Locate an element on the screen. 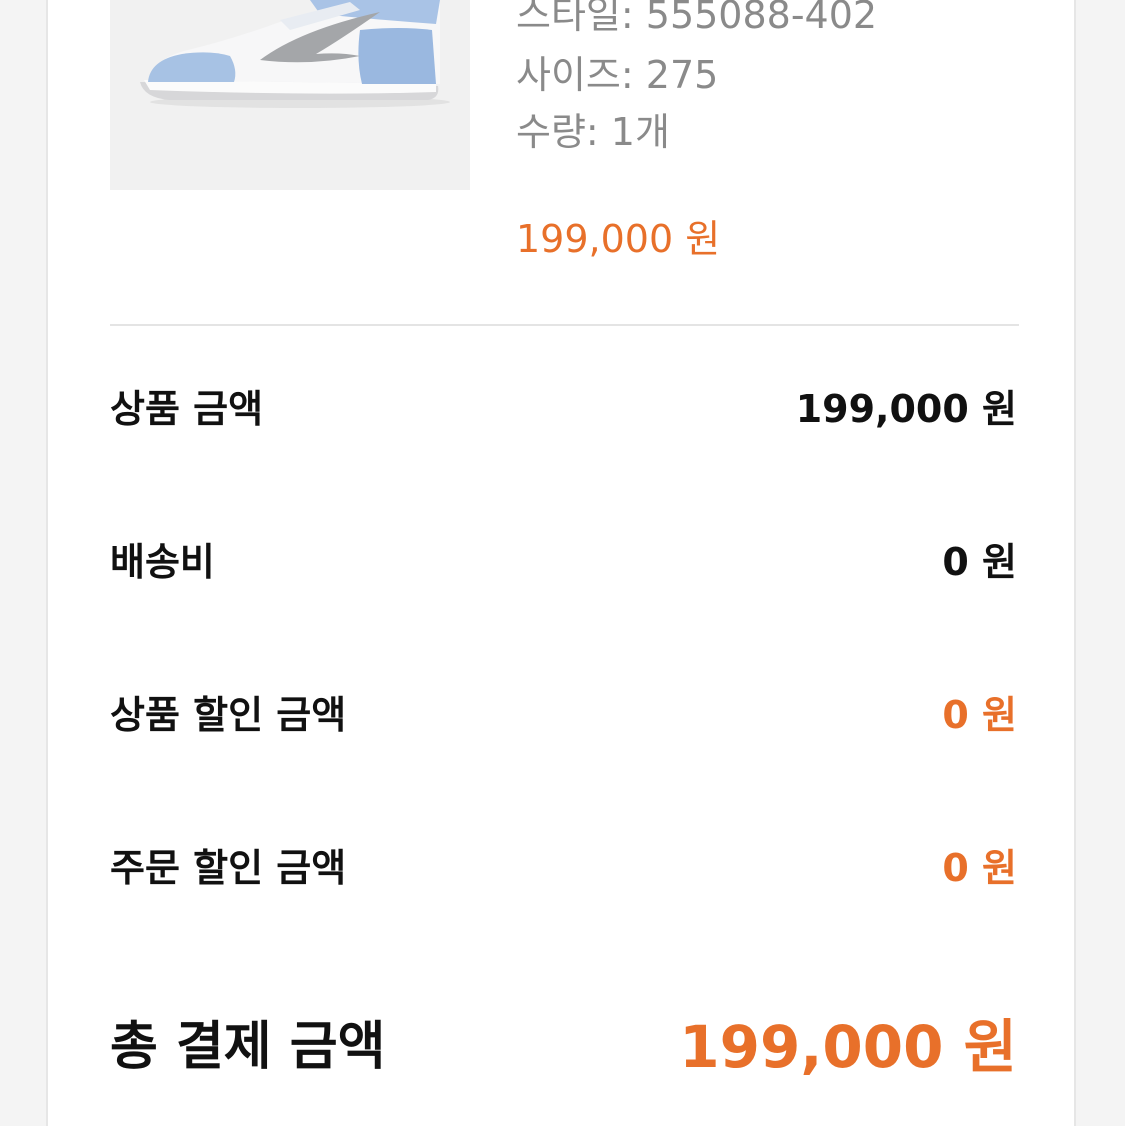 The height and width of the screenshot is (1126, 1125). summary-row-value: 199,000 원 is located at coordinates (906, 409).